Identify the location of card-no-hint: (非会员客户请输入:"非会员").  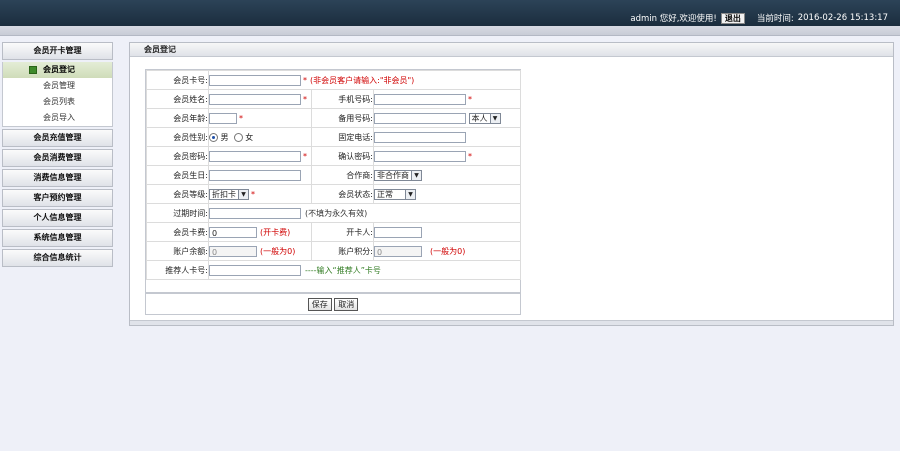
(362, 80).